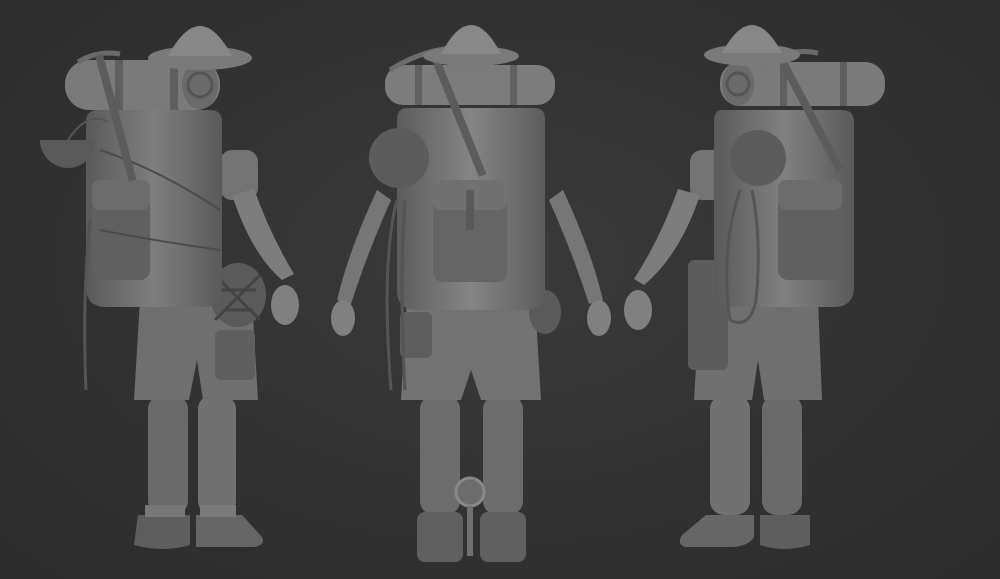  Describe the element at coordinates (470, 85) in the screenshot. I see `bedroll` at that location.